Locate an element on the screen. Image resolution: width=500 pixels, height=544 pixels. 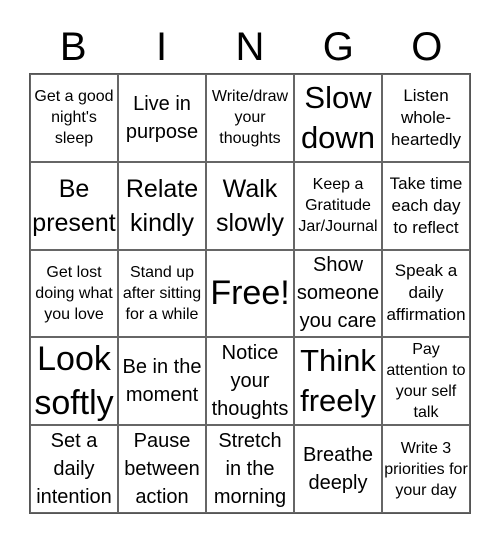
bingo-header: B I N G O is located at coordinates (250, 47).